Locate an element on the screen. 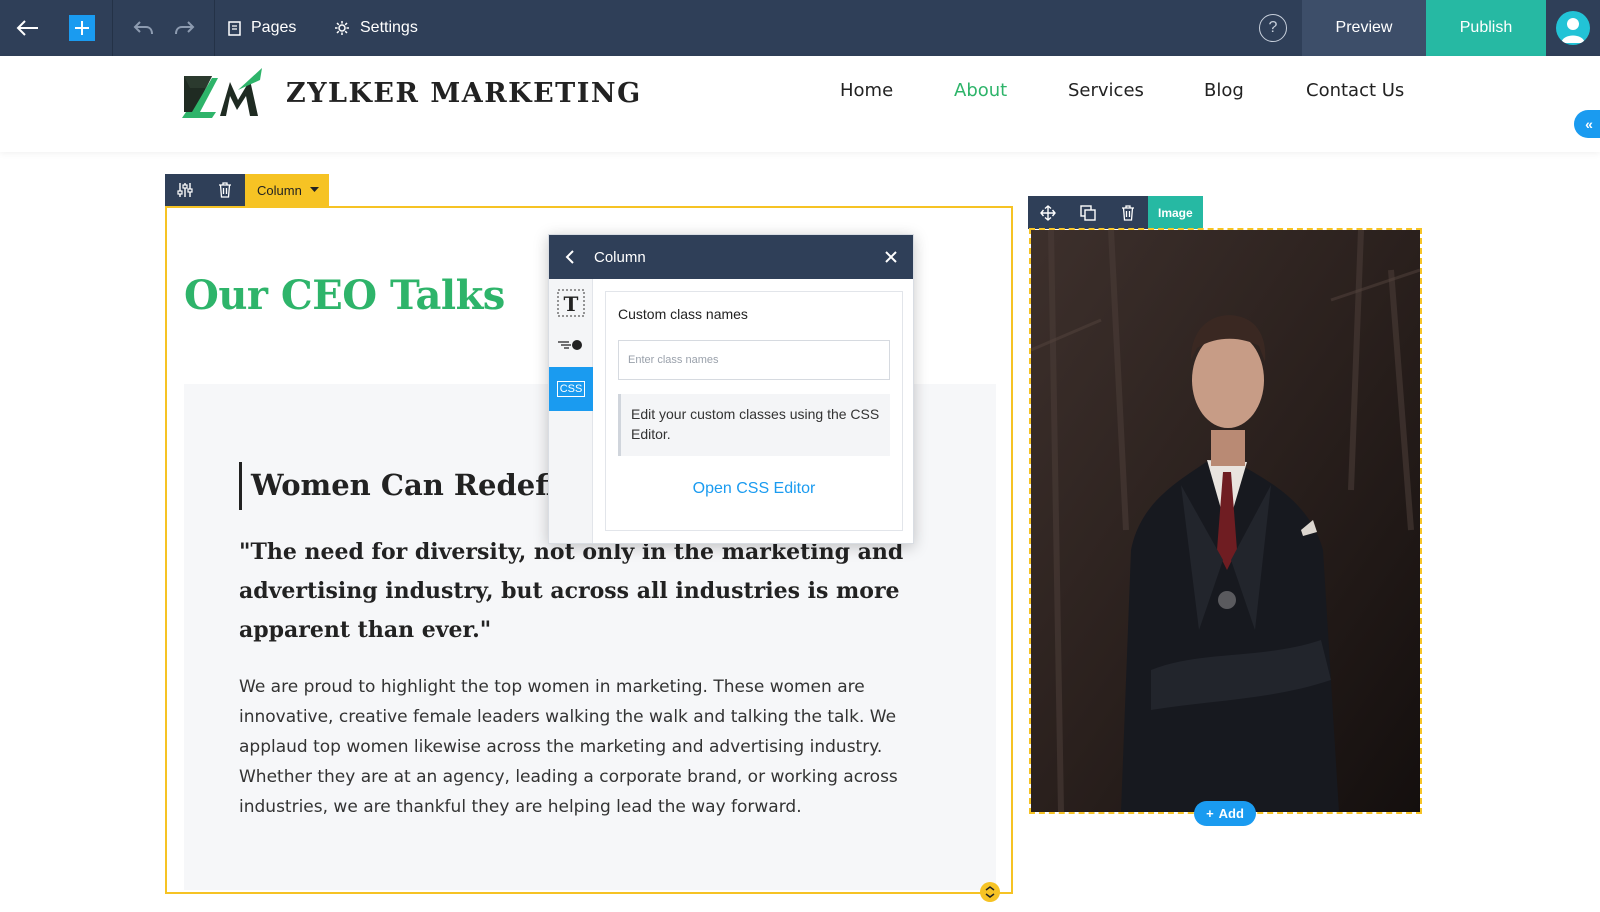  page-icon is located at coordinates (234, 28).